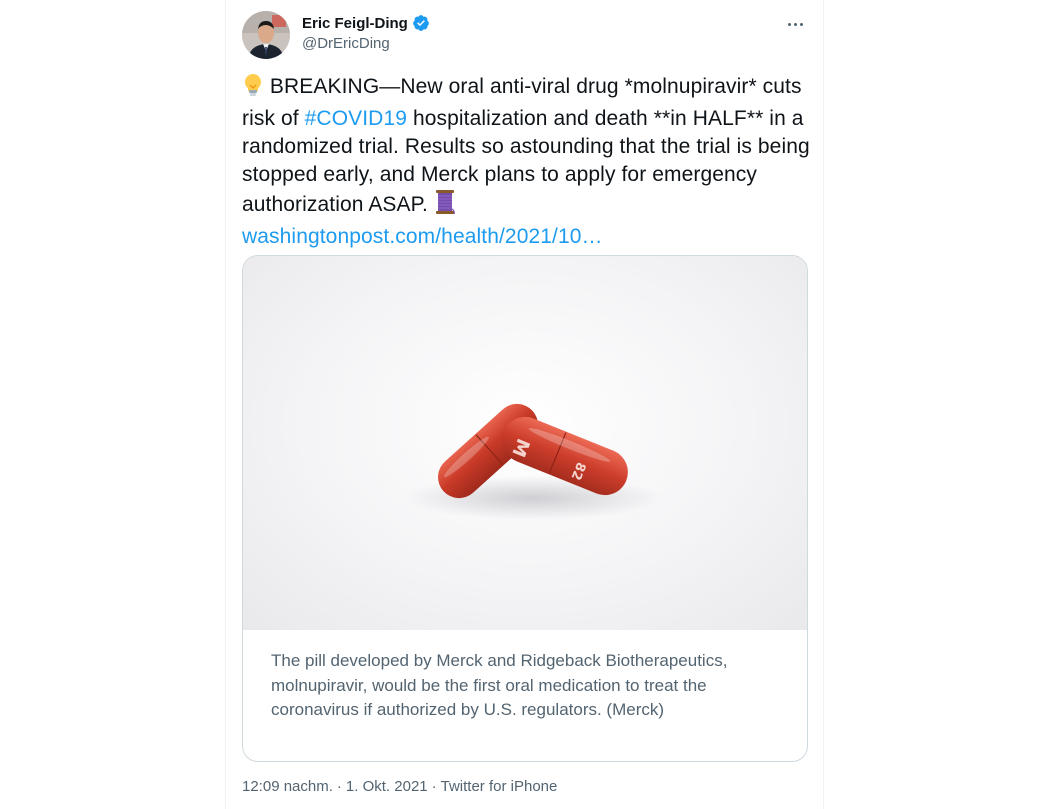 The width and height of the screenshot is (1050, 809). I want to click on avatar, so click(266, 35).